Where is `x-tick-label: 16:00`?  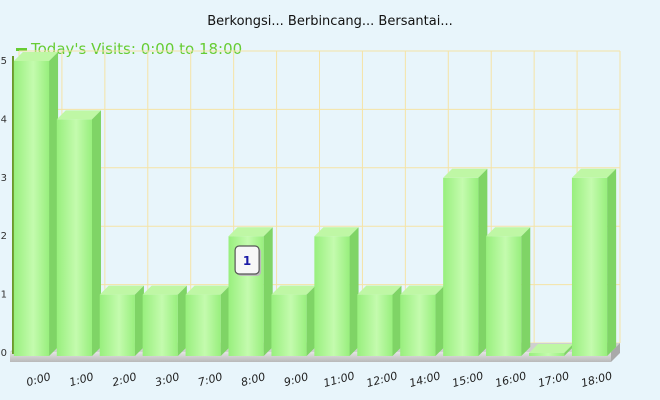
x-tick-label: 16:00 is located at coordinates (511, 379).